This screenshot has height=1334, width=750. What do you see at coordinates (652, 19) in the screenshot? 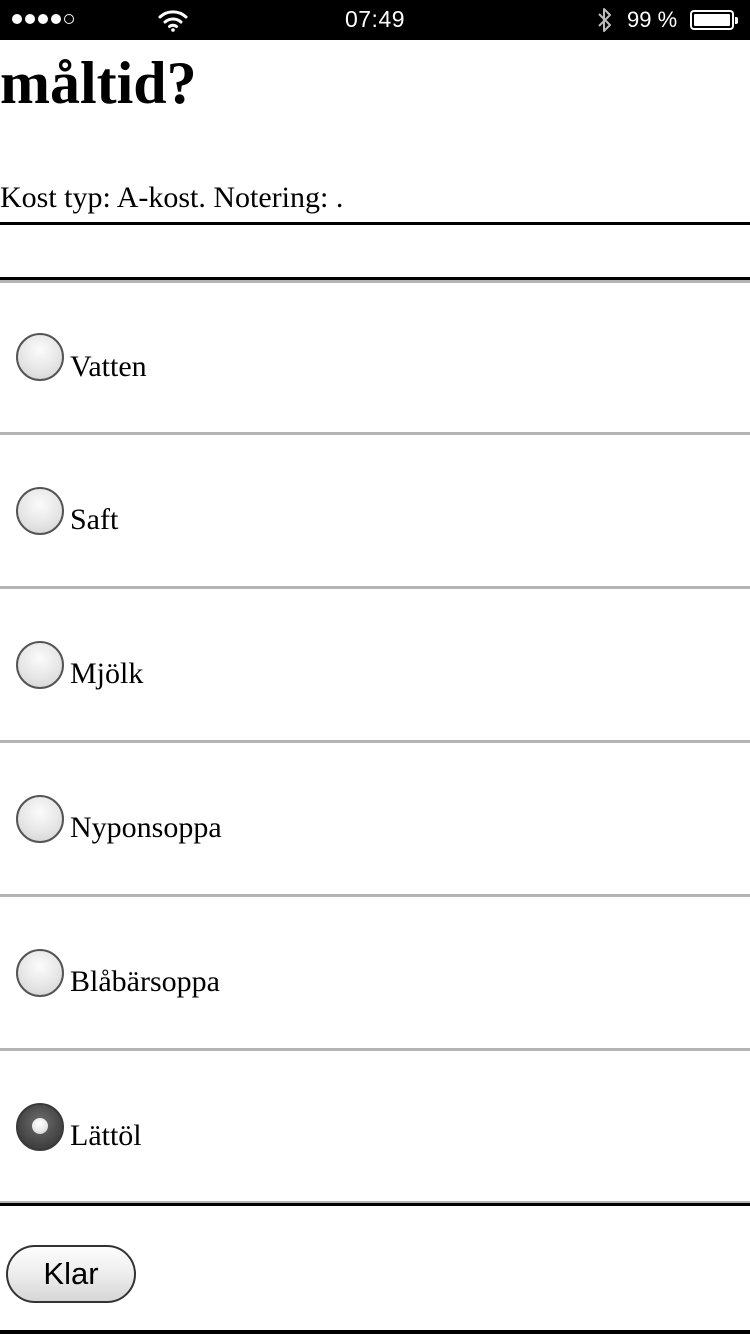
I see `battery-percent: 99 %` at bounding box center [652, 19].